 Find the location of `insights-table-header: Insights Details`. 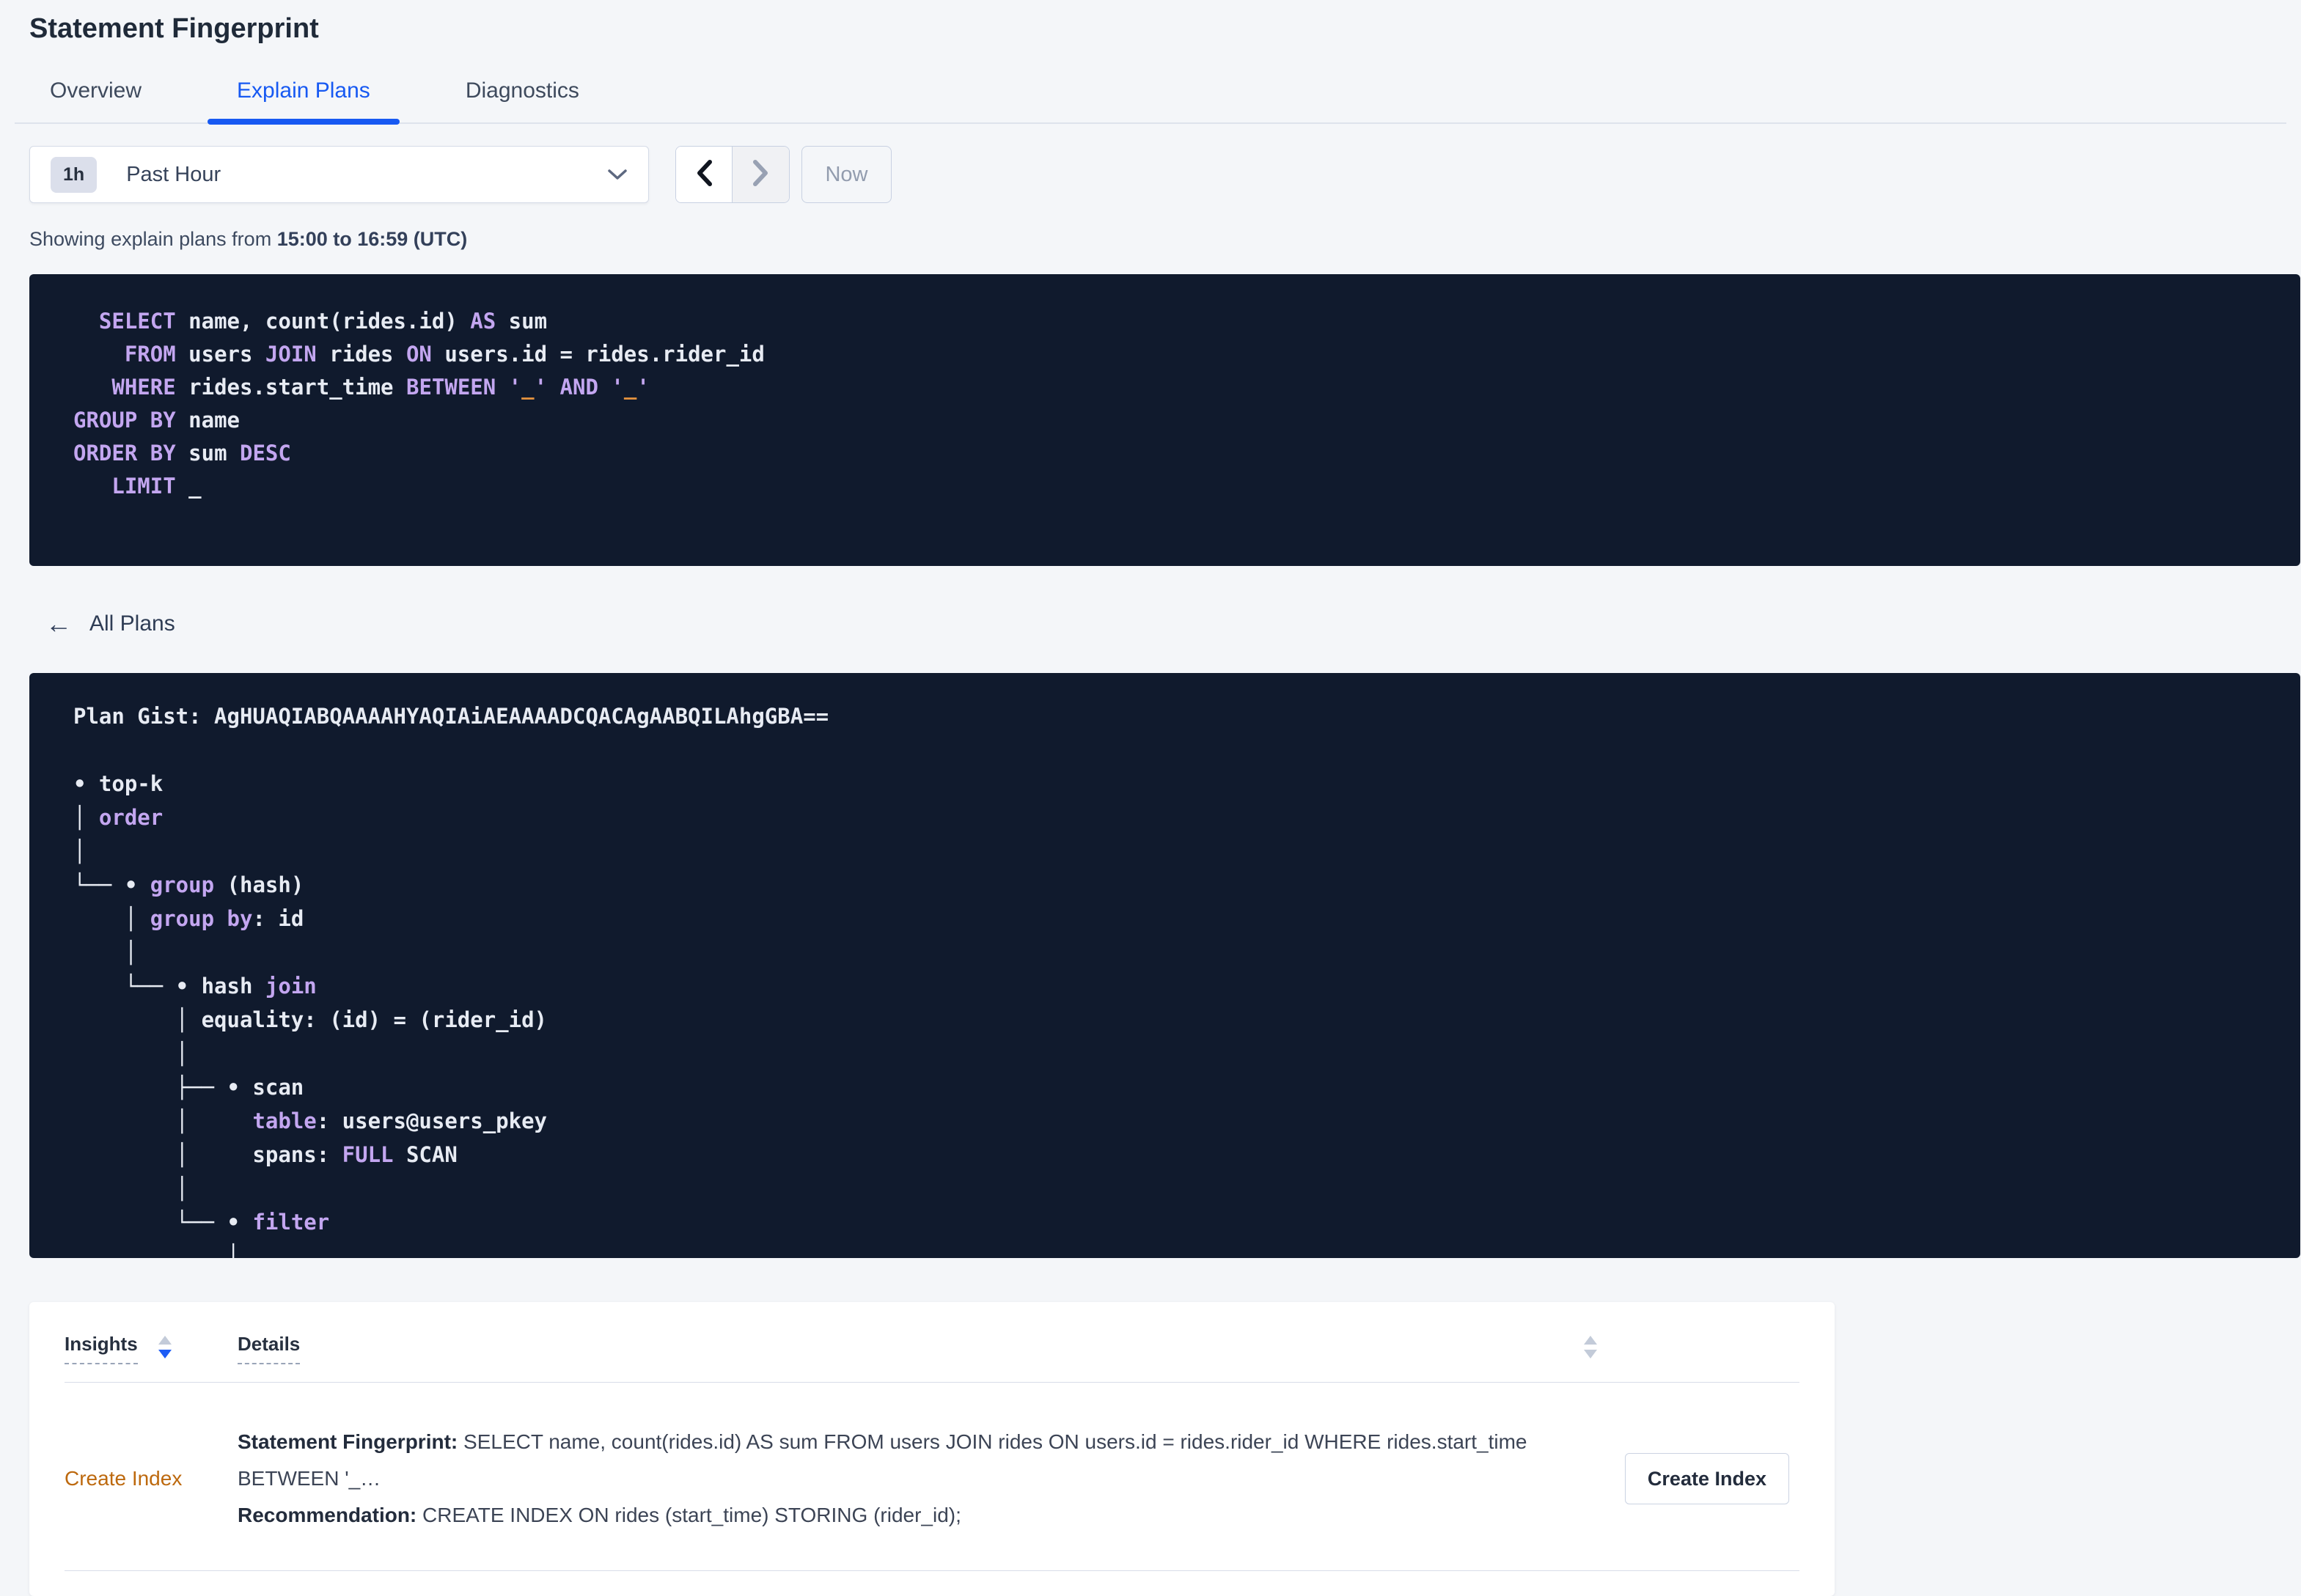

insights-table-header: Insights Details is located at coordinates (932, 1333).